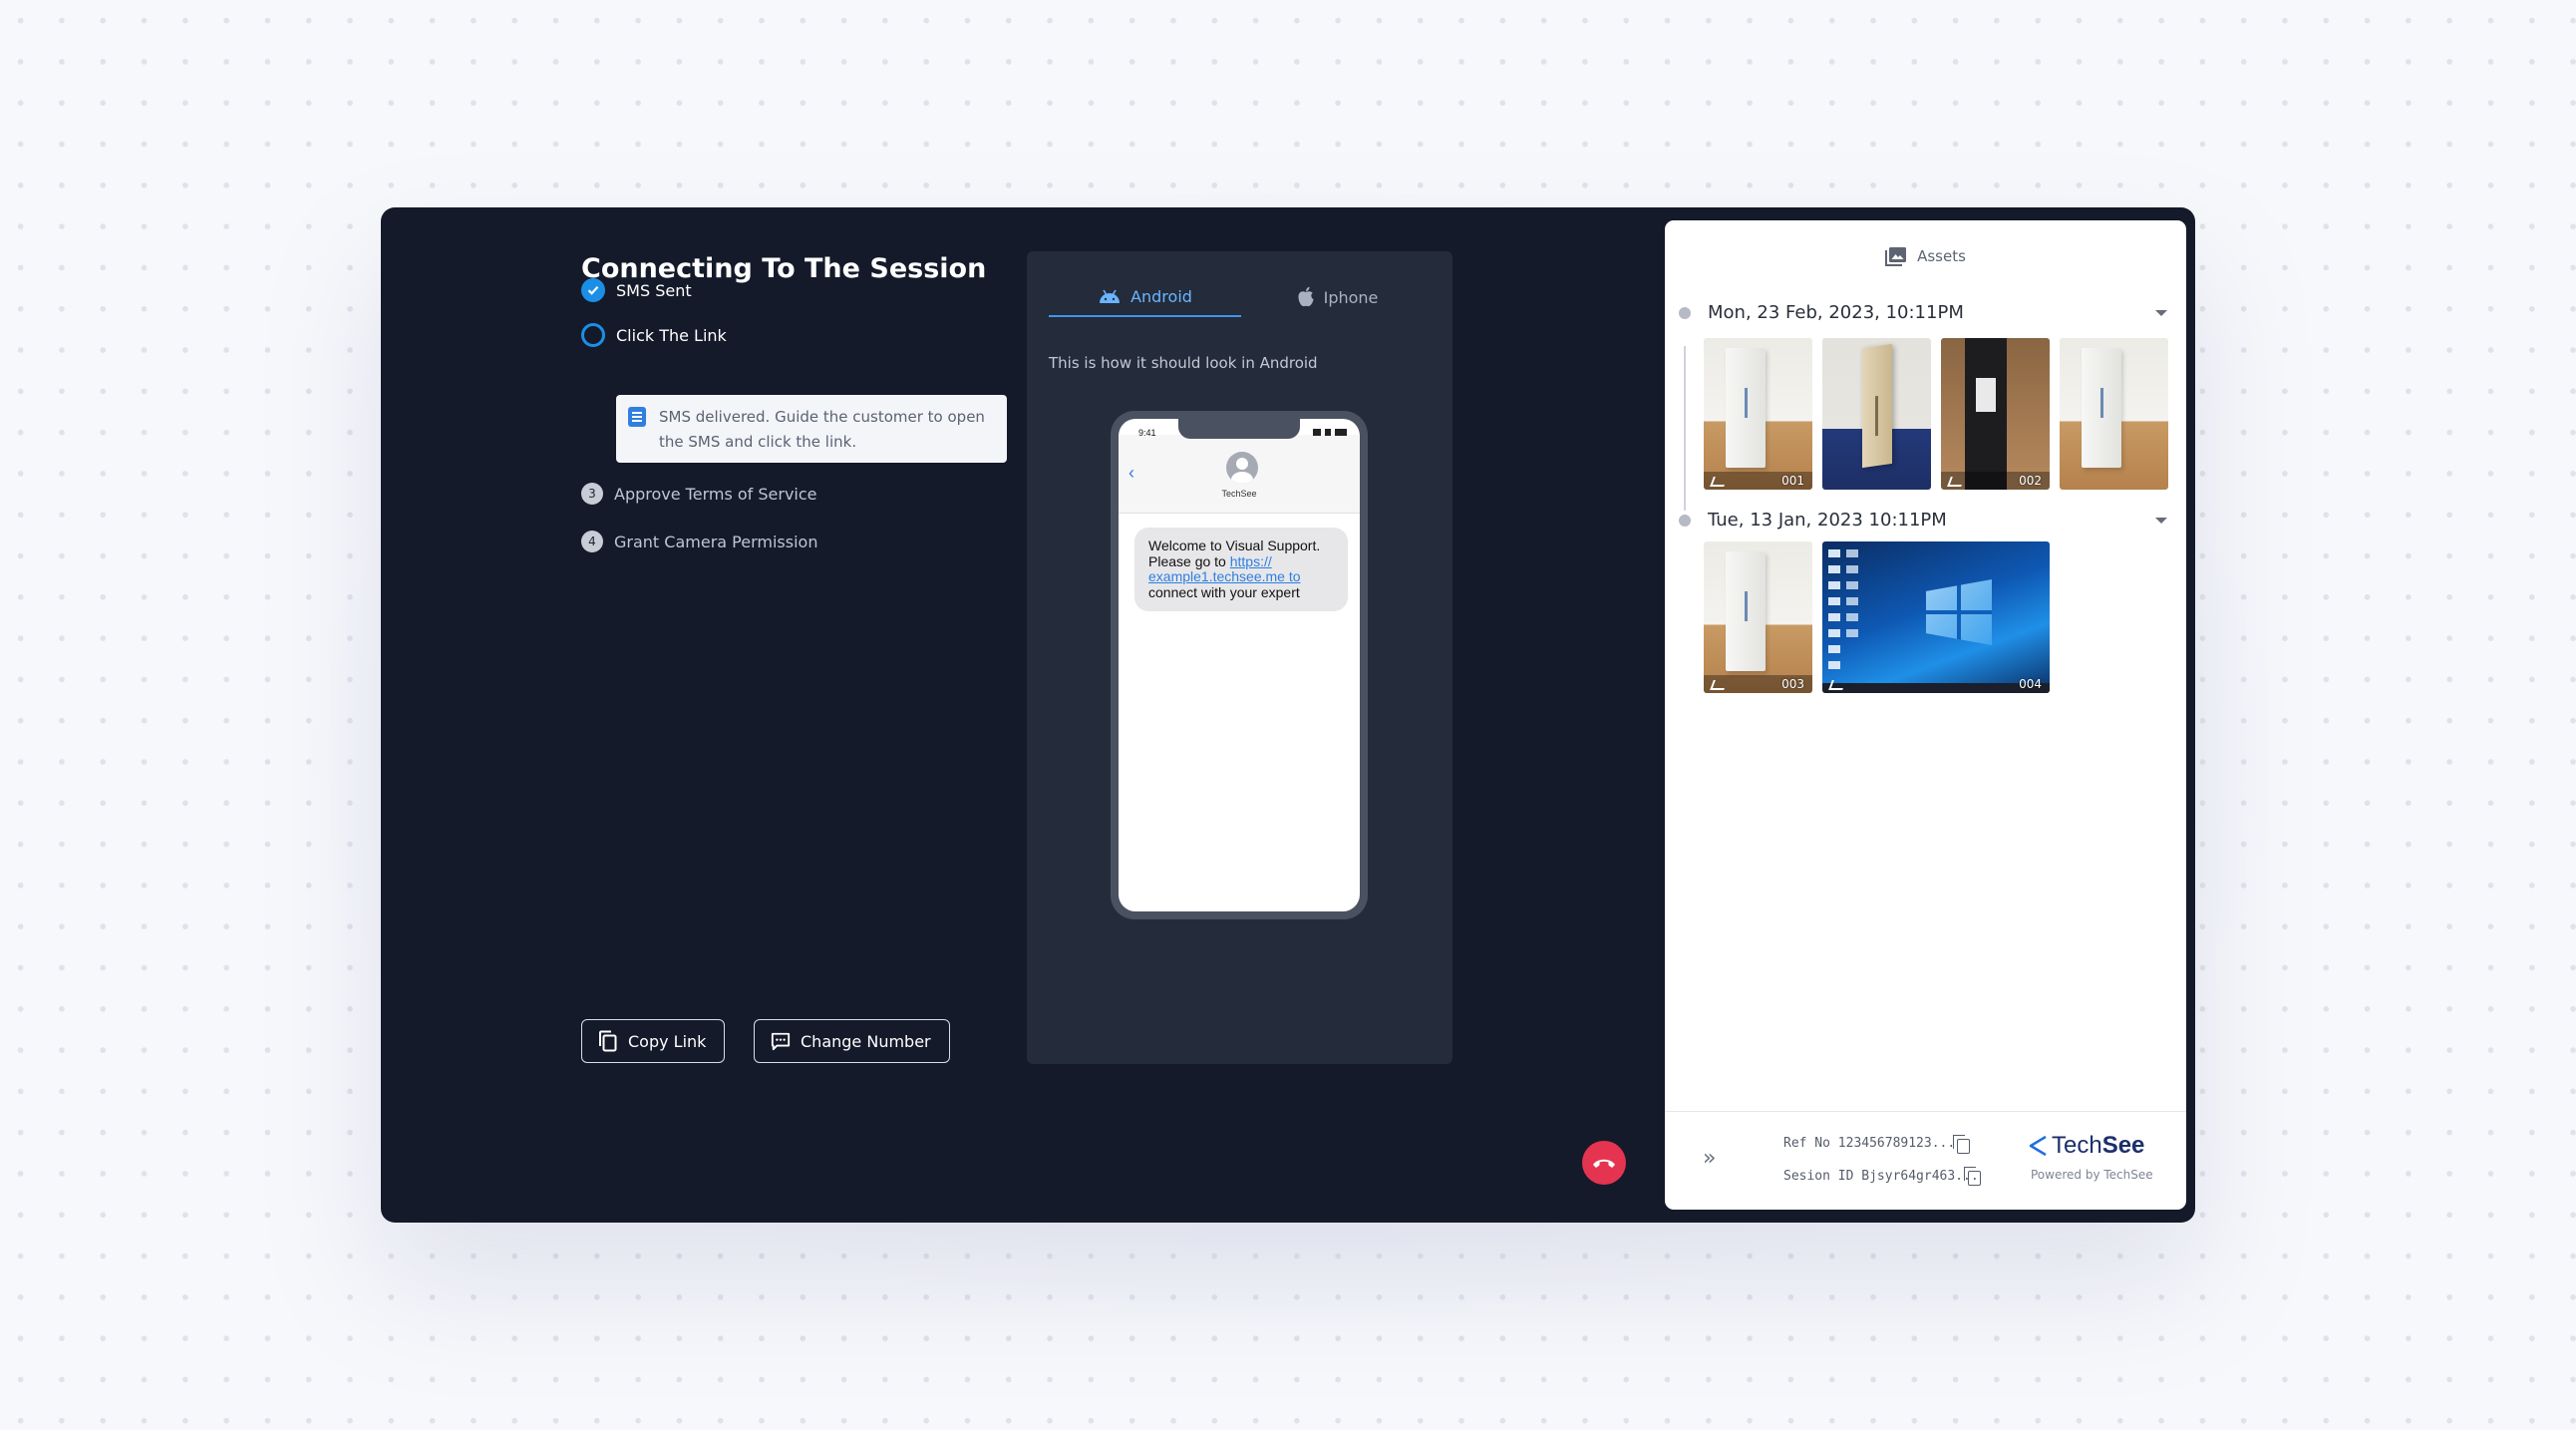 The height and width of the screenshot is (1430, 2576). What do you see at coordinates (716, 541) in the screenshot?
I see `step-label: Grant Camera Permission` at bounding box center [716, 541].